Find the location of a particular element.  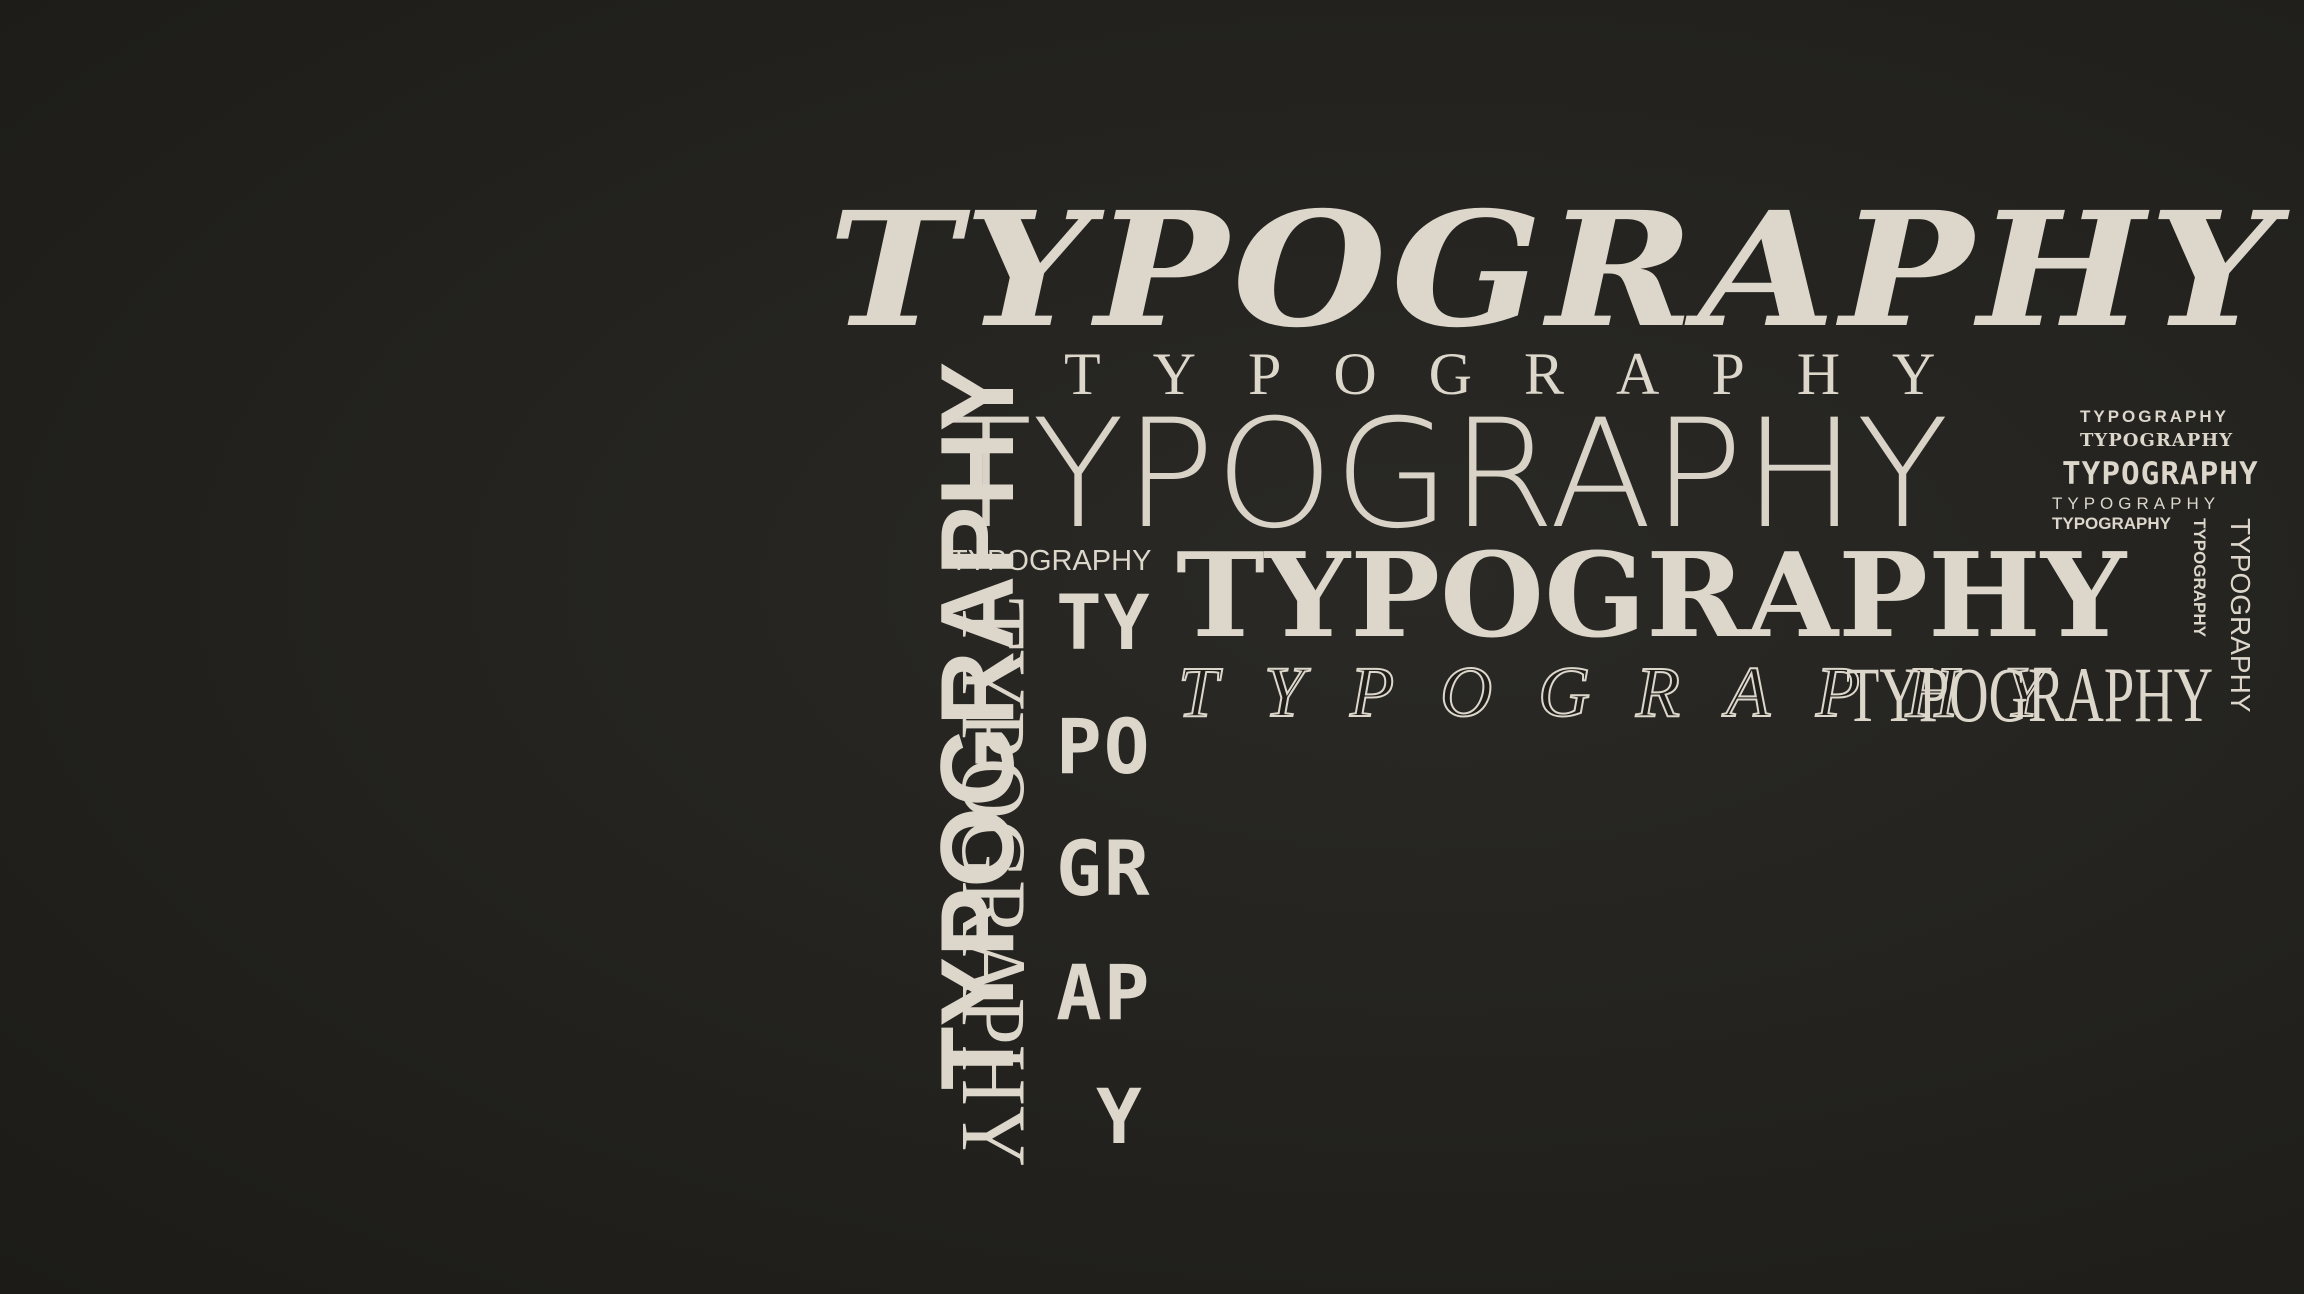

bold-serif-typography: TYPOGRAPHY is located at coordinates (1651, 596).